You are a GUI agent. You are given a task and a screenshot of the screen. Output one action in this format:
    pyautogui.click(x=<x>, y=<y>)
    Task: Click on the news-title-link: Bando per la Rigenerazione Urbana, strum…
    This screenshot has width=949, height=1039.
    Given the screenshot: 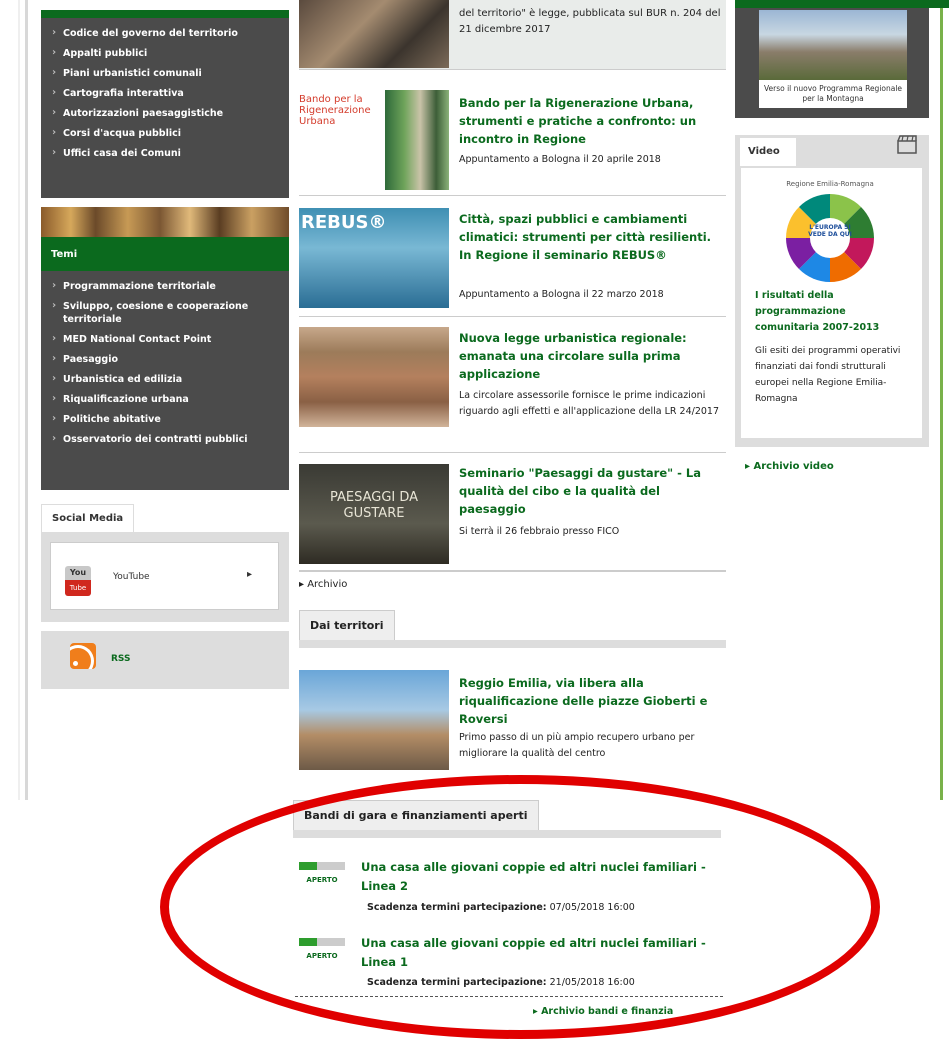 What is the action you would take?
    pyautogui.click(x=590, y=121)
    